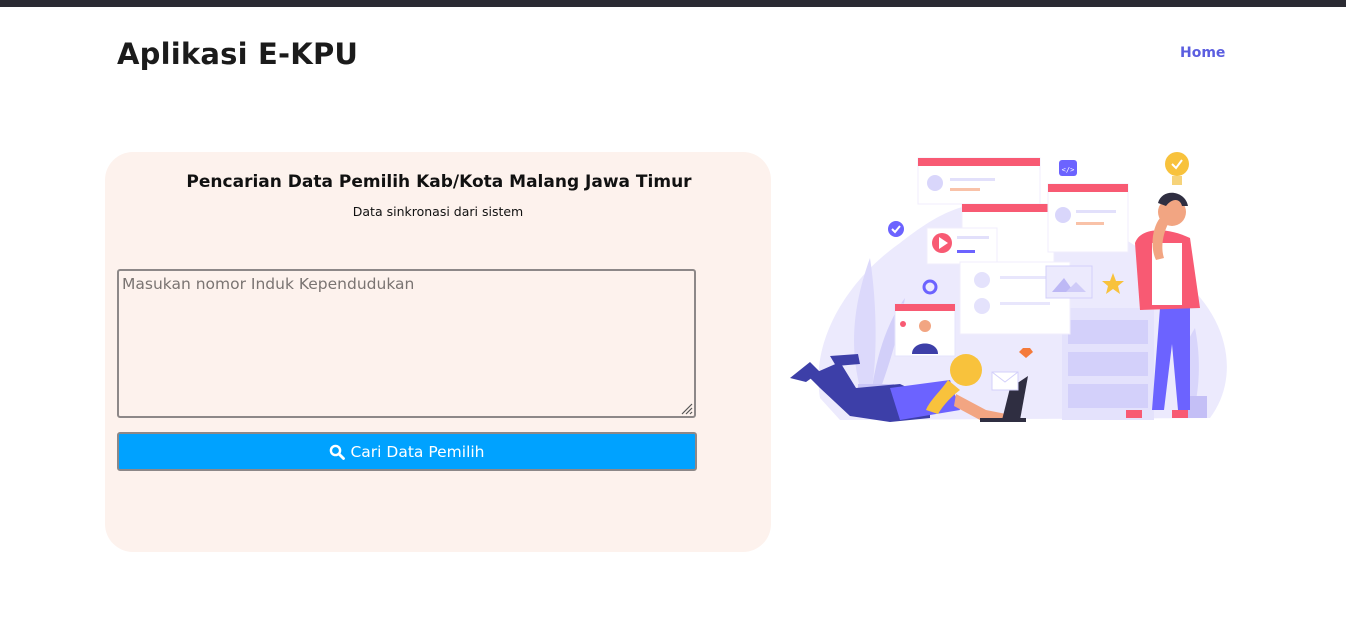  Describe the element at coordinates (238, 54) in the screenshot. I see `brand-title: Aplikasi E-KPU` at that location.